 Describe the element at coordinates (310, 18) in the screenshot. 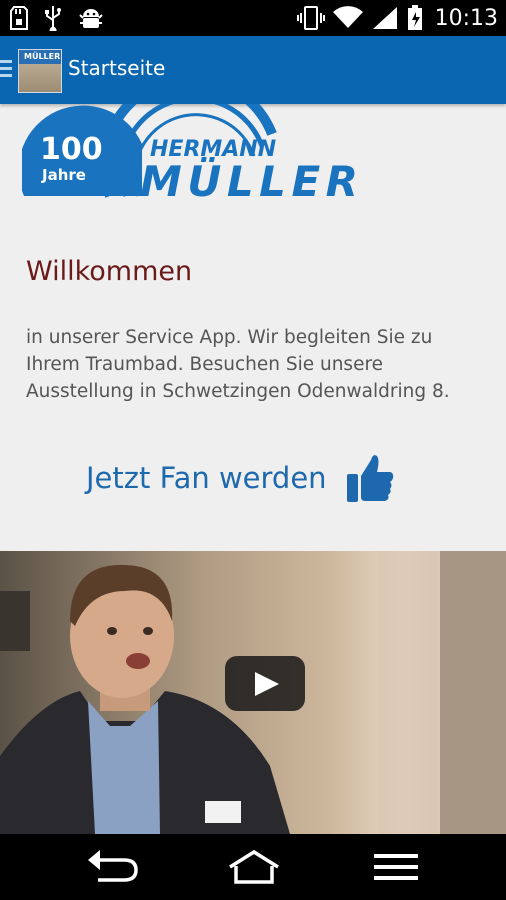

I see `vibrate-icon` at that location.